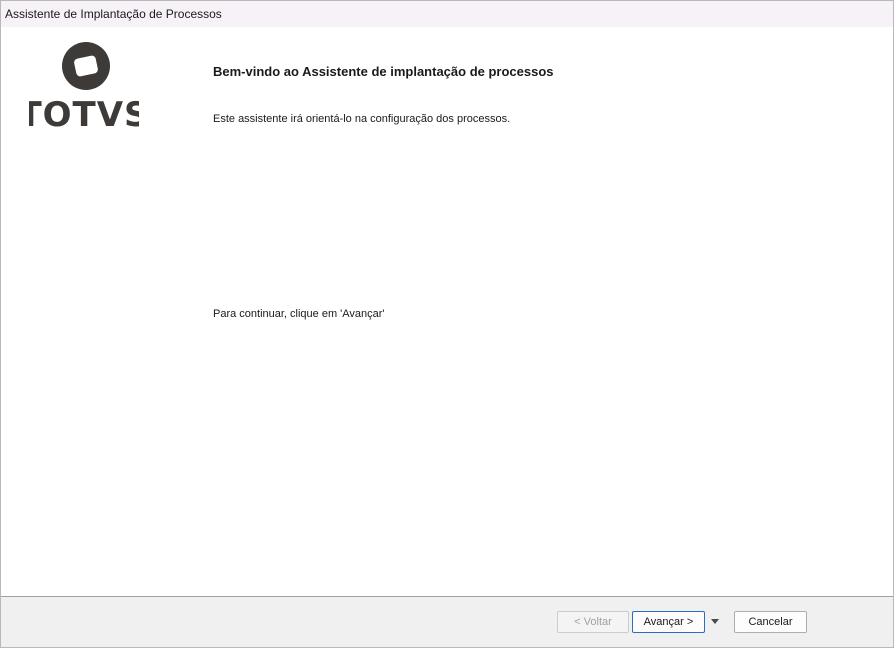 Image resolution: width=894 pixels, height=648 pixels. Describe the element at coordinates (84, 112) in the screenshot. I see `svg-text: TOTVS` at that location.